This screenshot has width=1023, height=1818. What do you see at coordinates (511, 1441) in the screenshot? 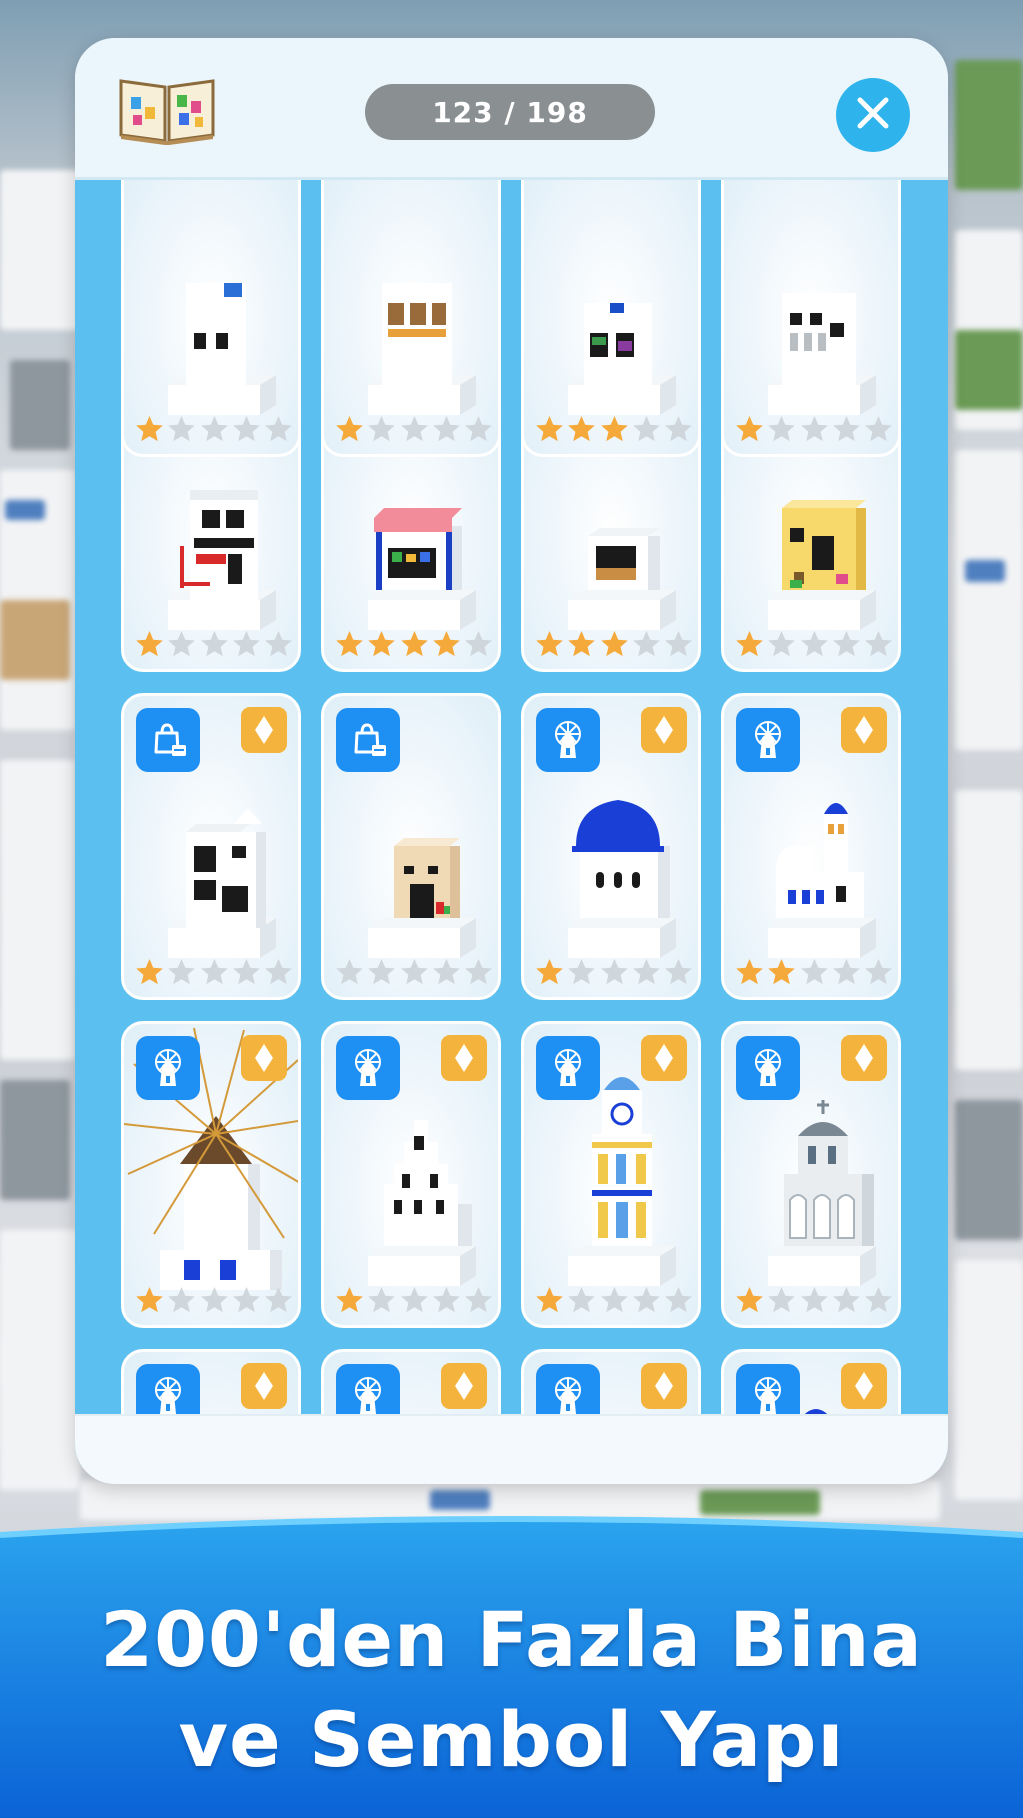
I see `grid-footer` at bounding box center [511, 1441].